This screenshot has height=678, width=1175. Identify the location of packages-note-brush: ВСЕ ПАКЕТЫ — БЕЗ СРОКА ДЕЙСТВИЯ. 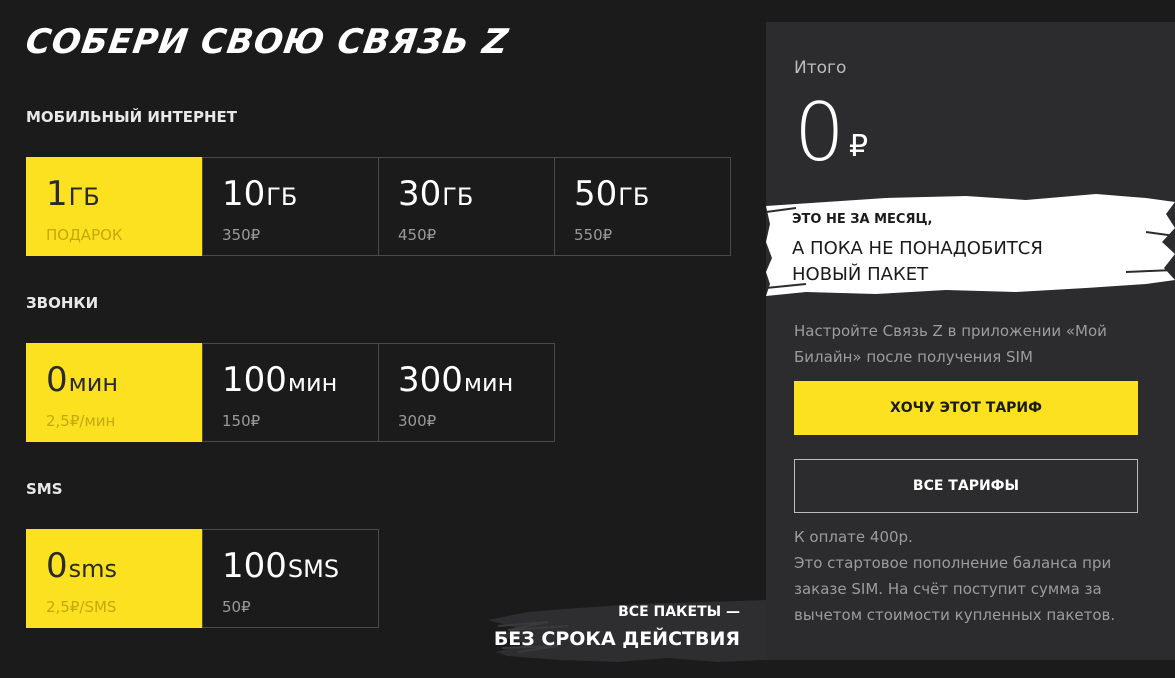
(627, 631).